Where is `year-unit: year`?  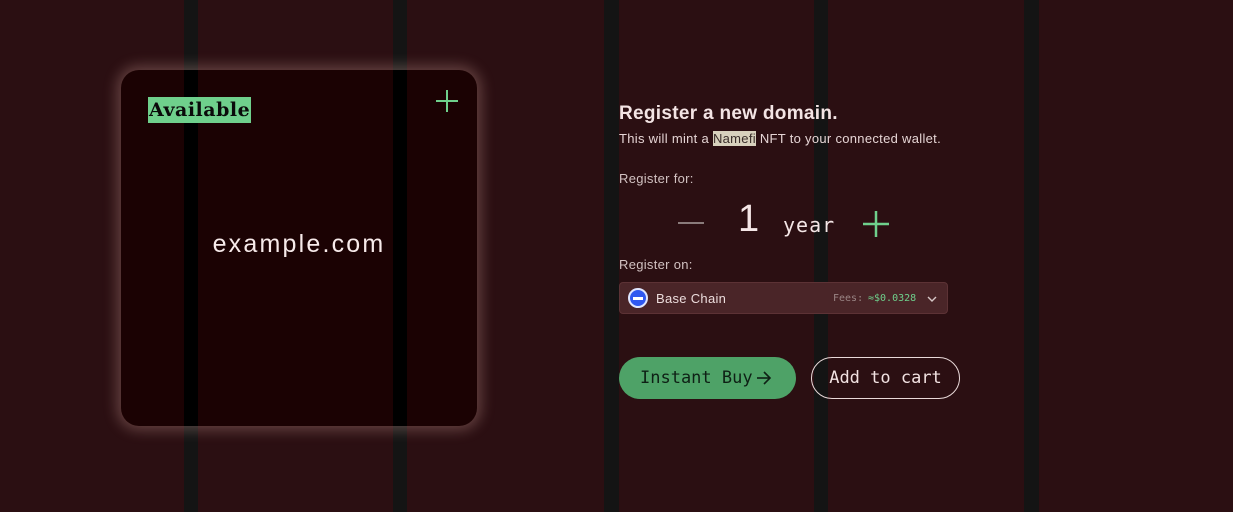
year-unit: year is located at coordinates (809, 225).